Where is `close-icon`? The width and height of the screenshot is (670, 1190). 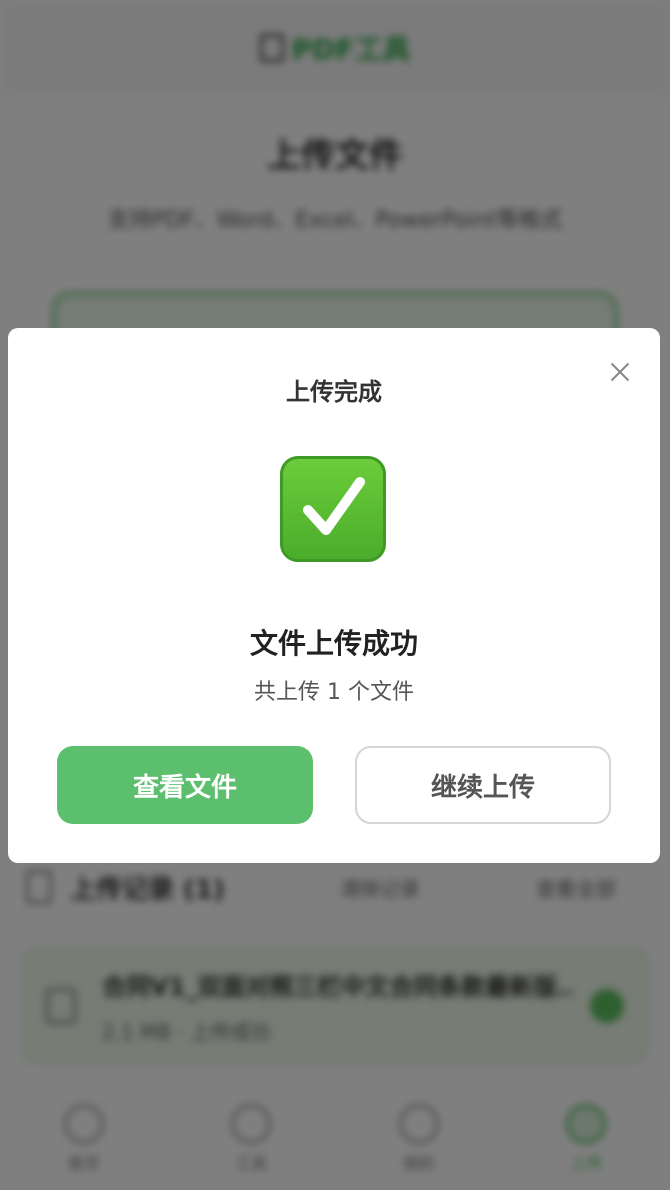 close-icon is located at coordinates (620, 372).